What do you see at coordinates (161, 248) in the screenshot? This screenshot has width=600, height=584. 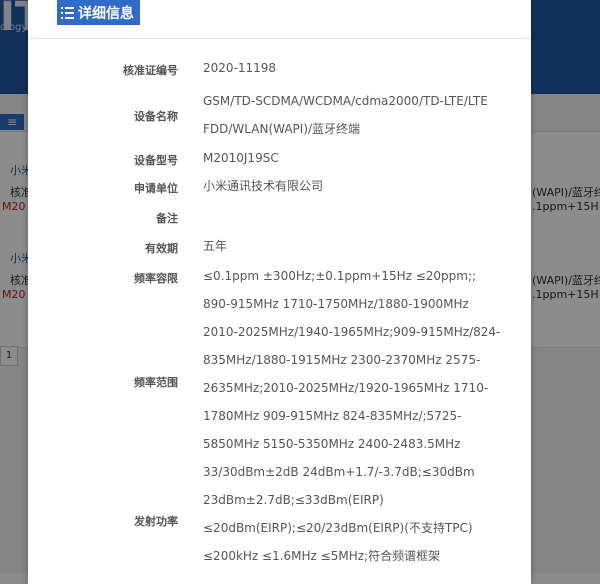 I see `field-label: 有效期` at bounding box center [161, 248].